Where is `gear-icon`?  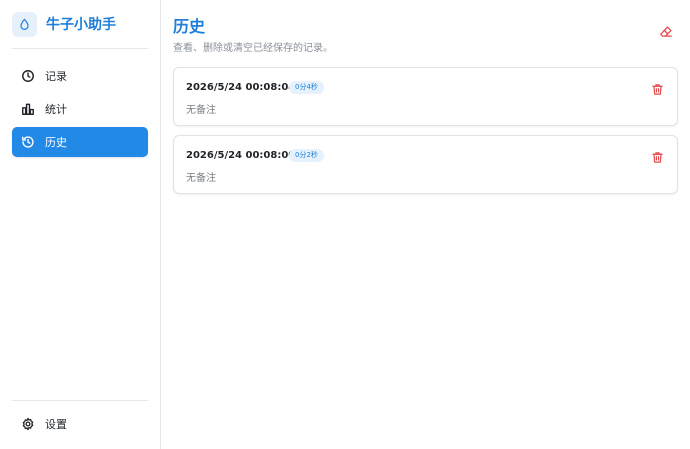
gear-icon is located at coordinates (28, 424).